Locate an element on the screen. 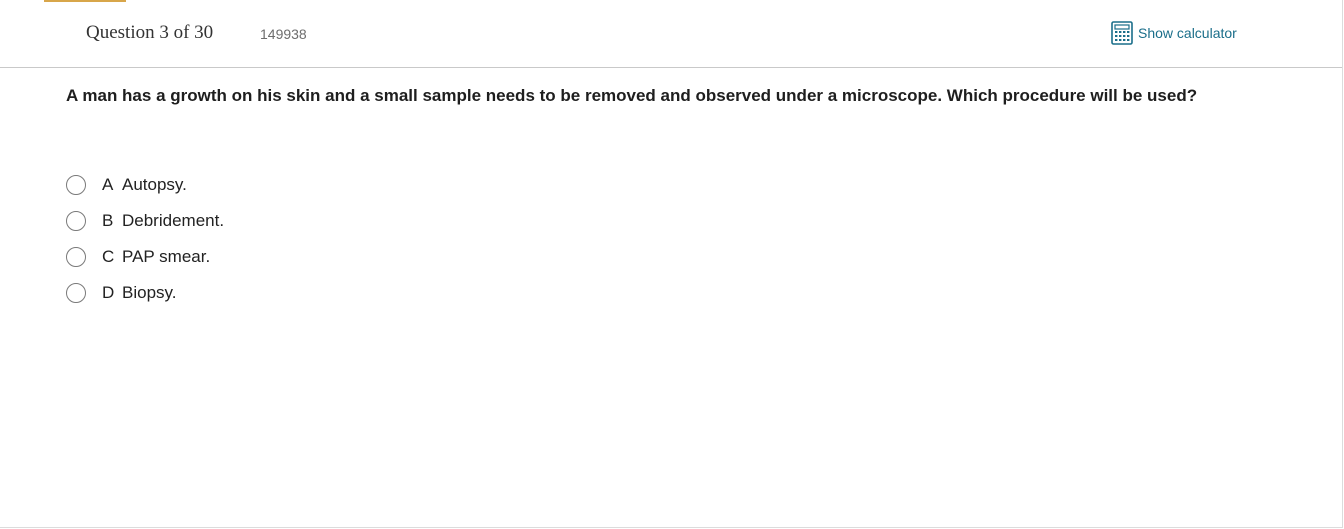  answer-option-b: B Debridement. is located at coordinates (145, 221).